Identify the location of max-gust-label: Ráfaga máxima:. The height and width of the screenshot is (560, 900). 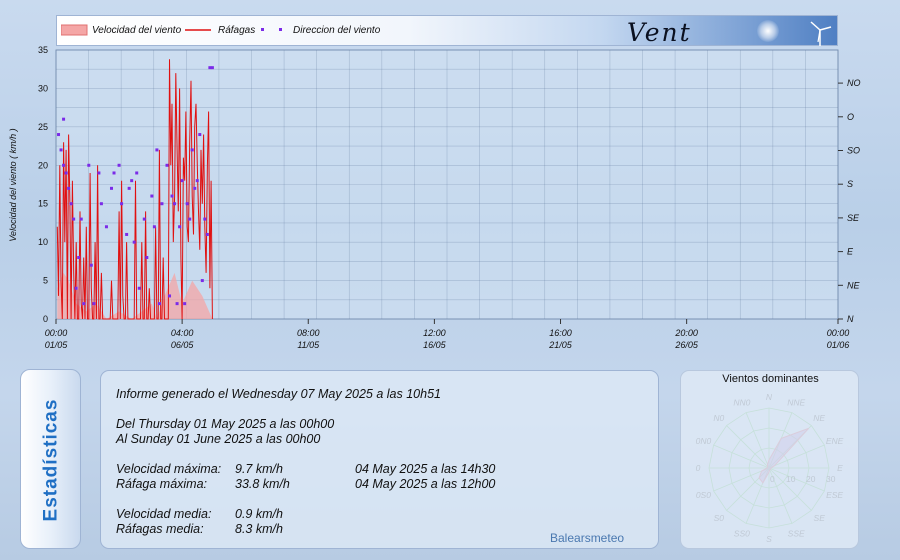
(162, 484).